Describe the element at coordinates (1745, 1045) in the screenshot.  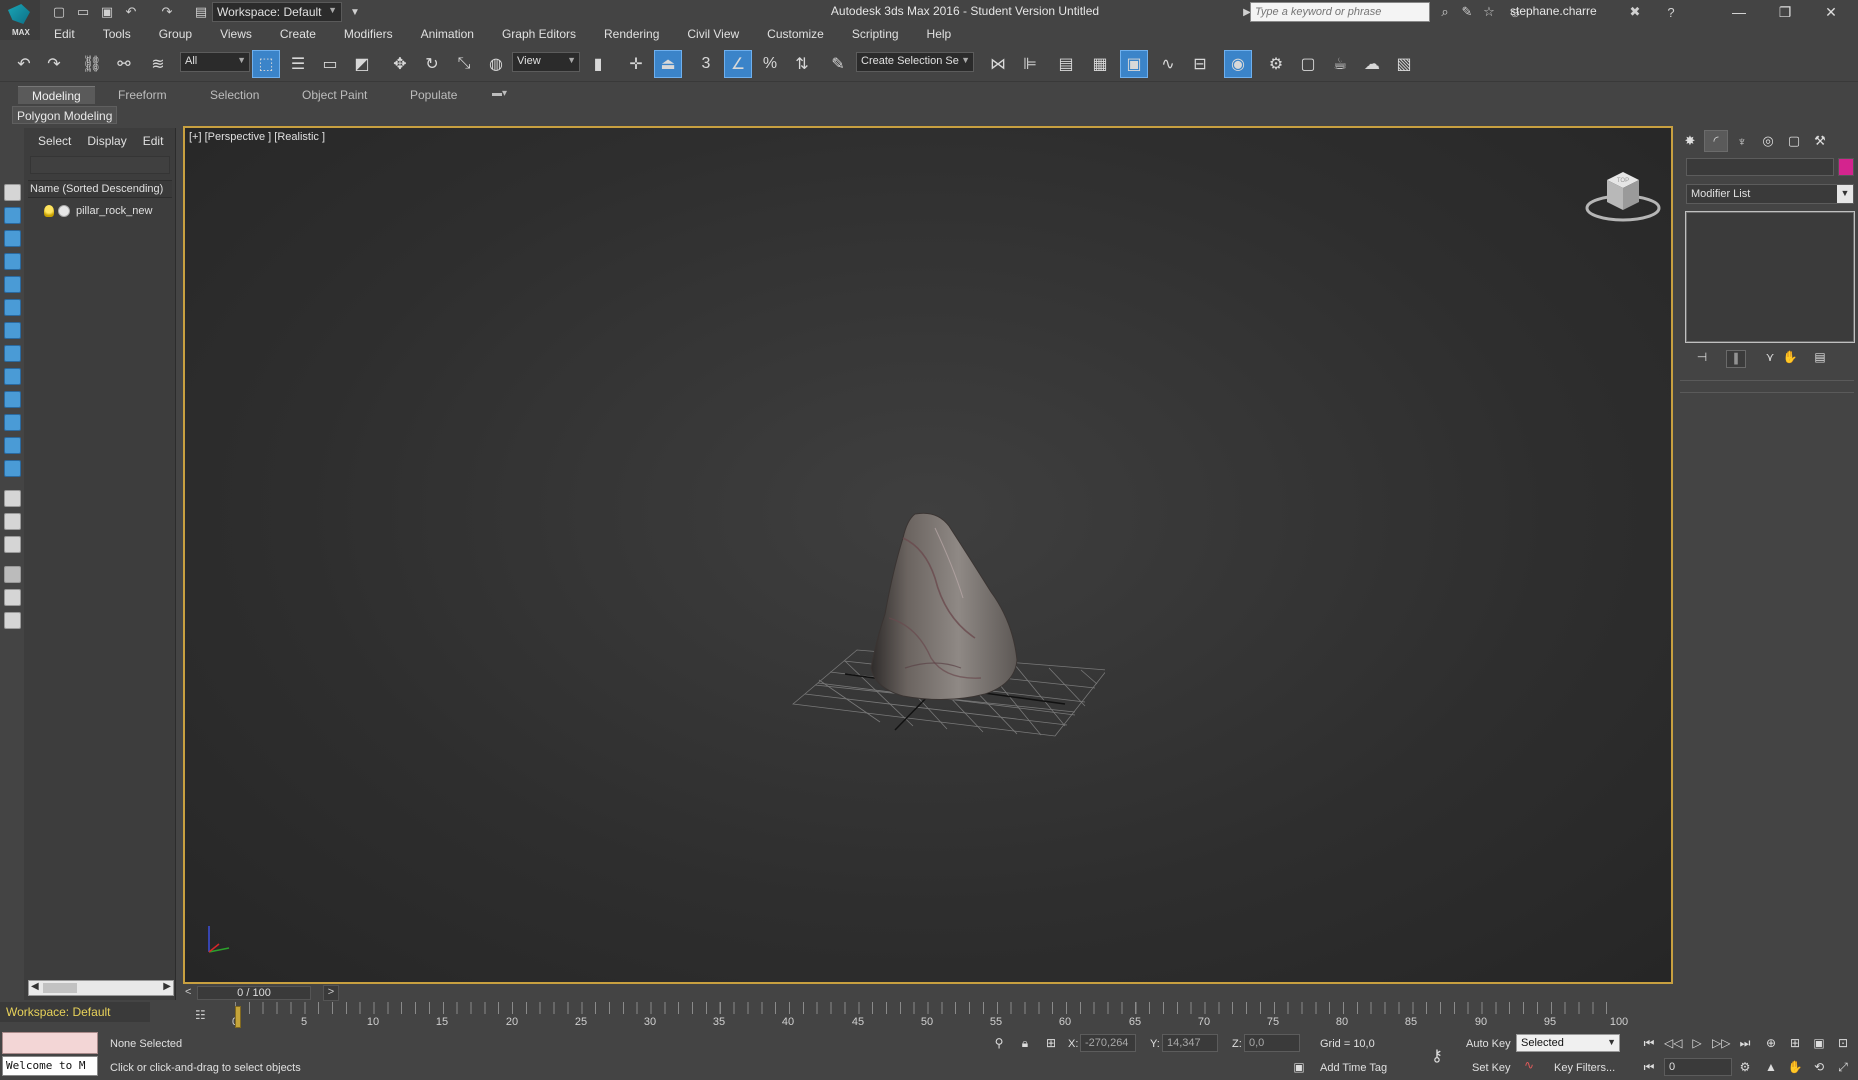
I see `go-to-end-icon: ⏭` at that location.